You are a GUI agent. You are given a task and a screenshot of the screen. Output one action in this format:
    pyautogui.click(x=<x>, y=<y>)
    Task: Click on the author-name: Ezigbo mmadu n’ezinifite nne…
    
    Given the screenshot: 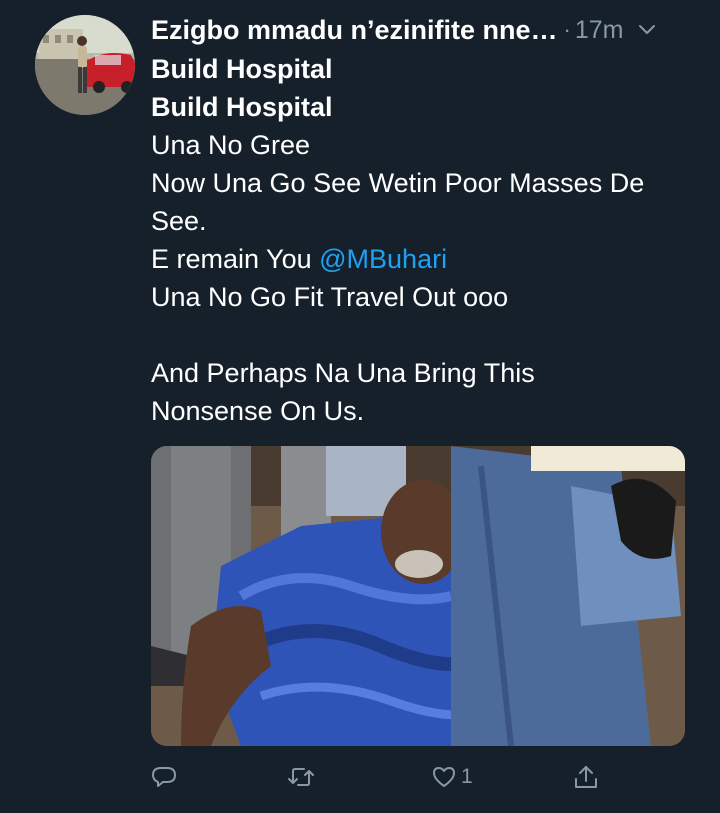 What is the action you would take?
    pyautogui.click(x=354, y=30)
    